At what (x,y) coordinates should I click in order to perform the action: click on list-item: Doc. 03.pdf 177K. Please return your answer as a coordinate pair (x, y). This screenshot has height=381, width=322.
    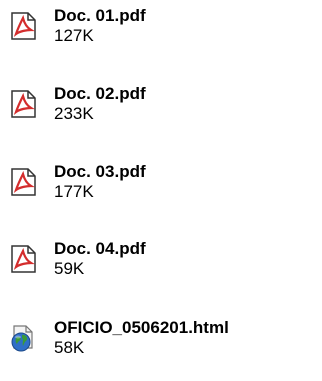
    Looking at the image, I should click on (163, 189).